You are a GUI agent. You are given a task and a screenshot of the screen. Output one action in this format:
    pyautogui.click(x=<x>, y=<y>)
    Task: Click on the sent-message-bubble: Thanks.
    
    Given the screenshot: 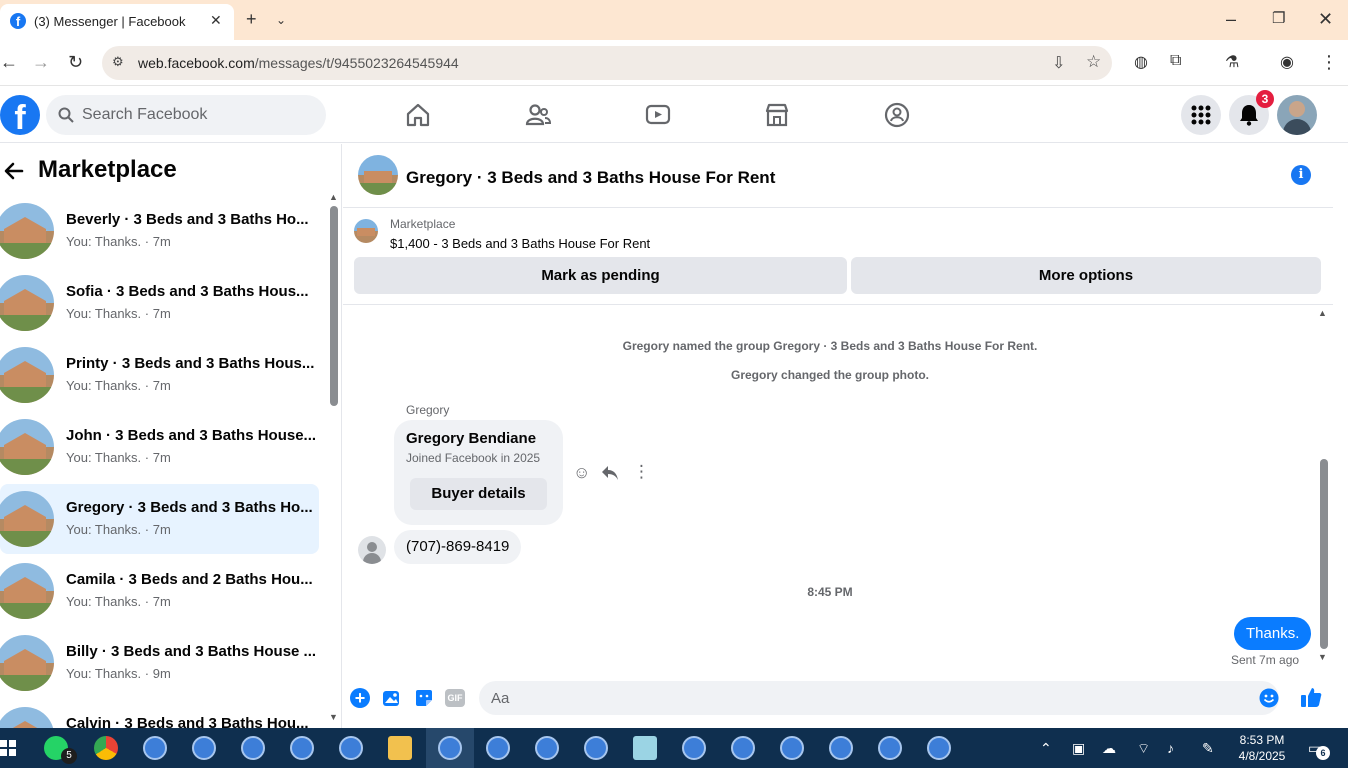 What is the action you would take?
    pyautogui.click(x=1273, y=633)
    